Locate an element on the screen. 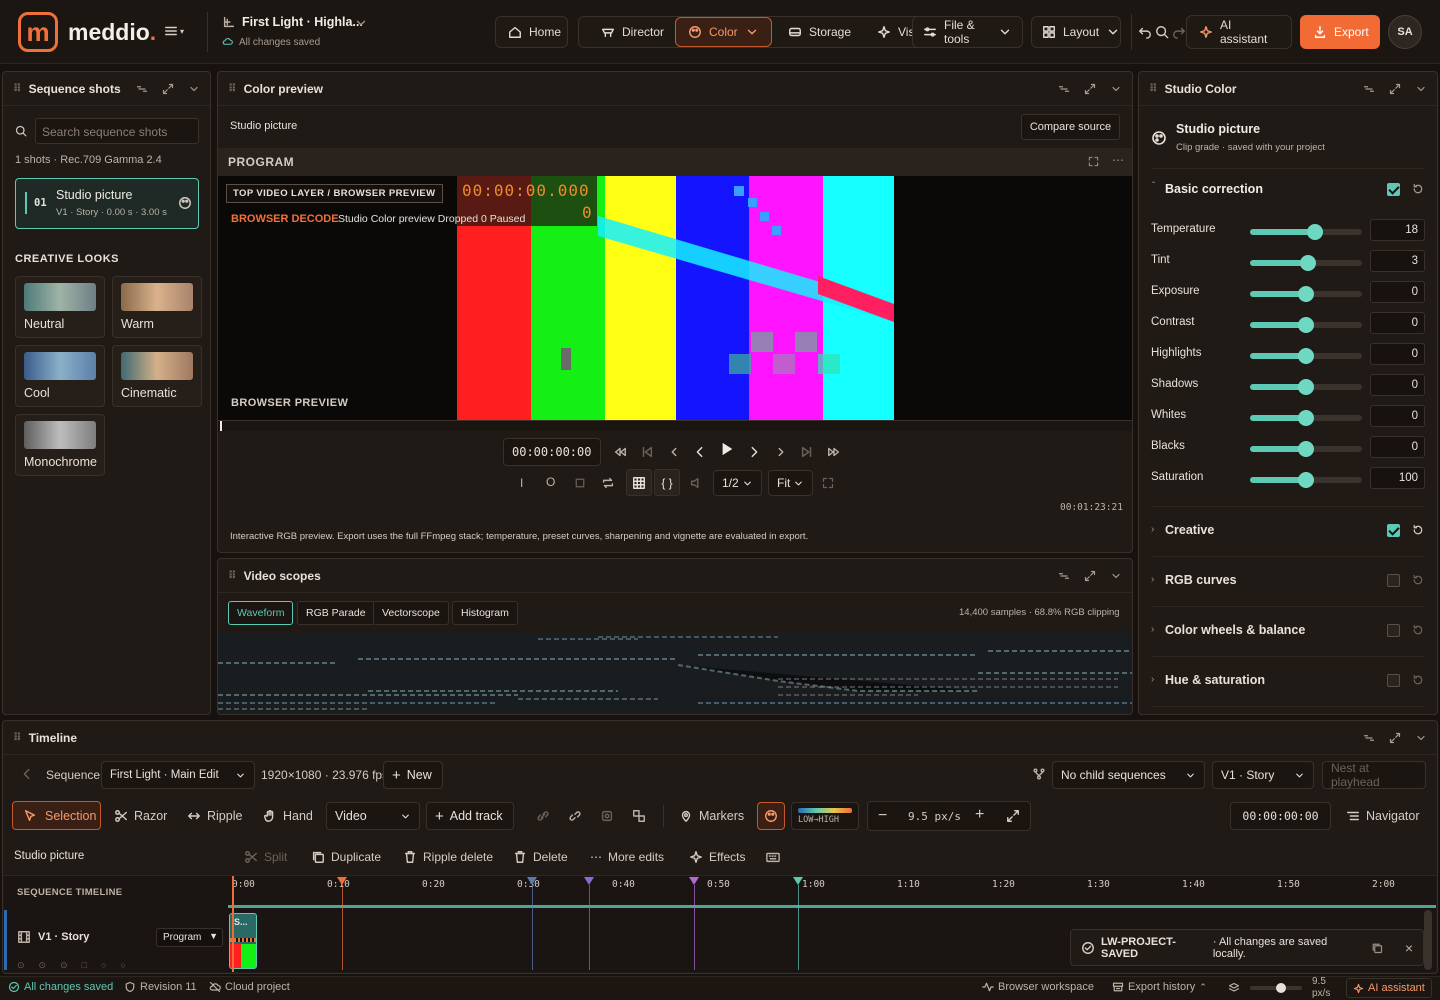 This screenshot has width=1440, height=1000. timeline-timecode: 00:00:00:00 is located at coordinates (1280, 816).